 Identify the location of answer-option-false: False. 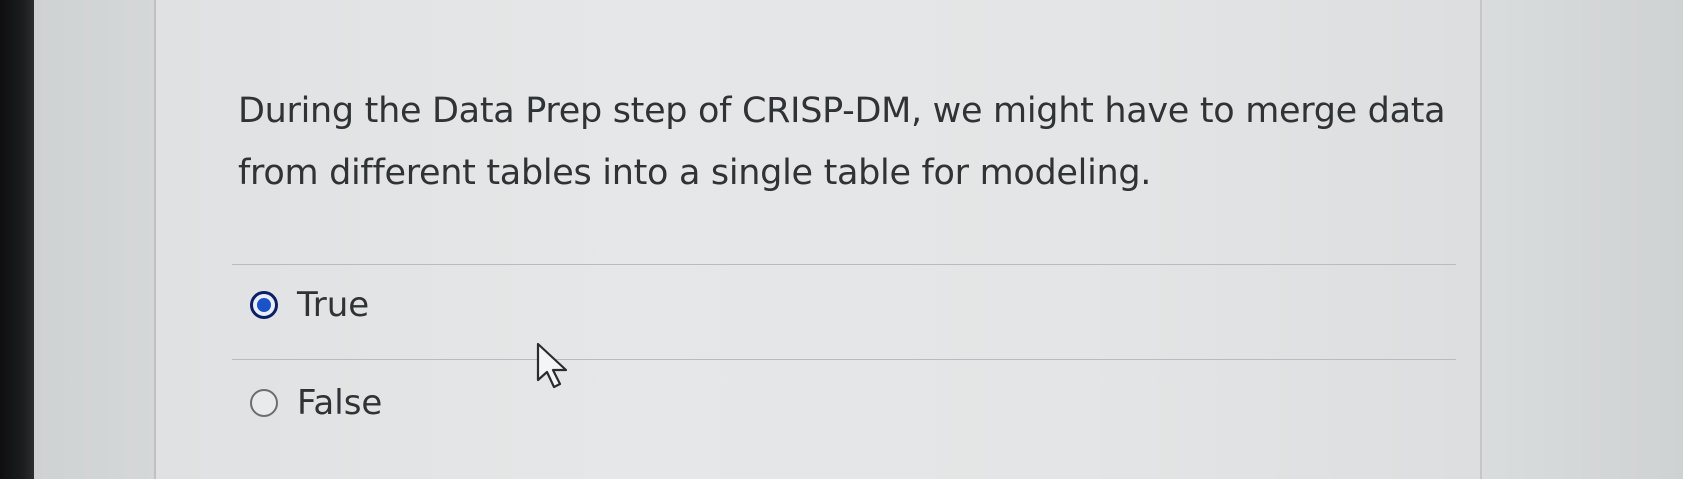
(316, 403).